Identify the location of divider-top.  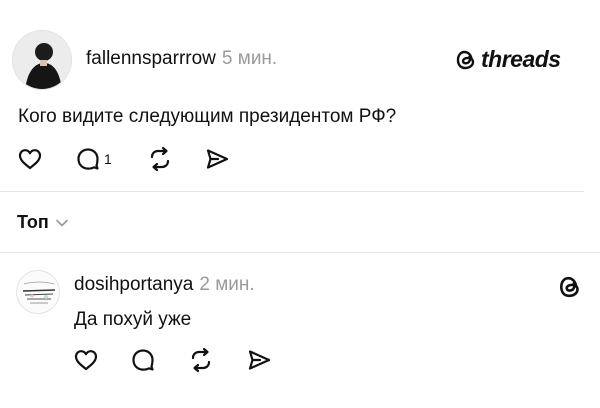
(292, 191).